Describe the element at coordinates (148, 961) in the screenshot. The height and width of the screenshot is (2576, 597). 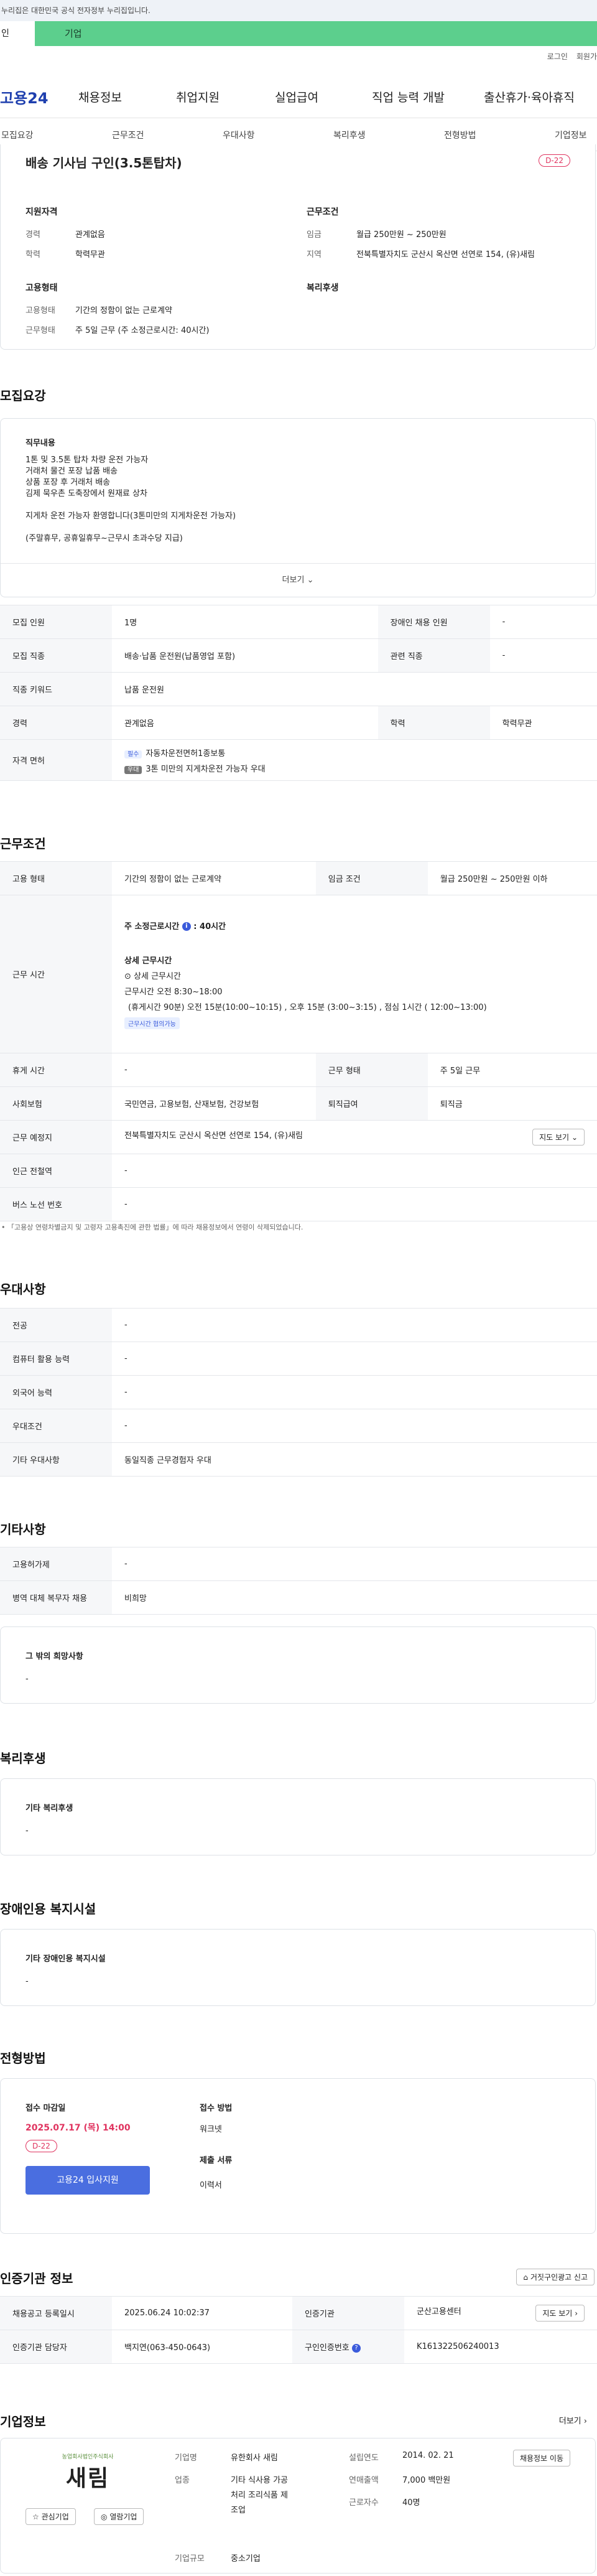
I see `detail-title: 상세 근무시간` at that location.